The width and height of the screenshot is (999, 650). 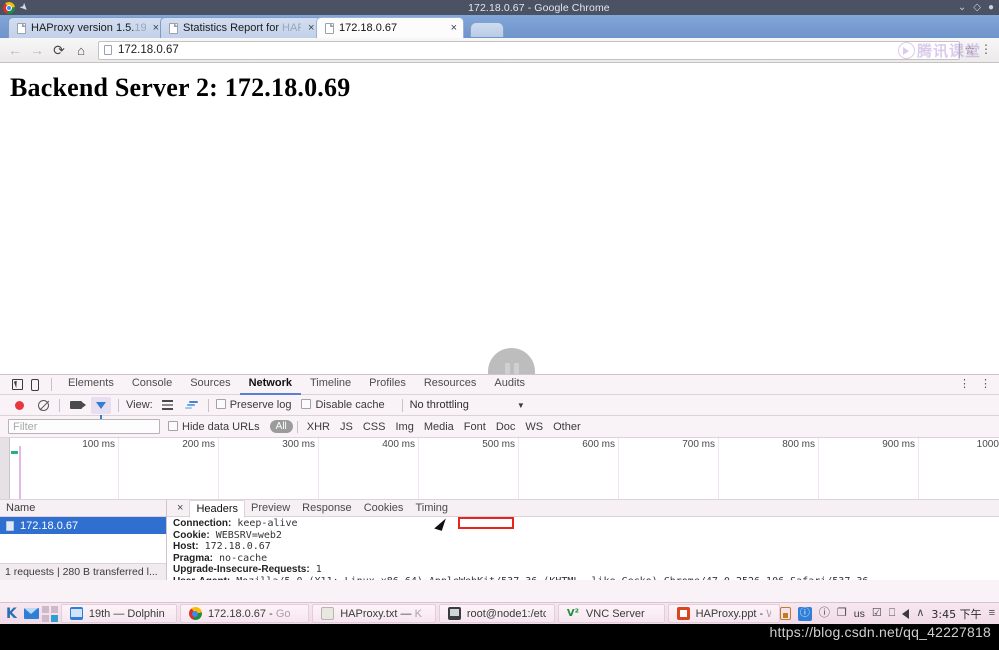 What do you see at coordinates (804, 613) in the screenshot?
I see `info-blue-icon: ⓘ` at bounding box center [804, 613].